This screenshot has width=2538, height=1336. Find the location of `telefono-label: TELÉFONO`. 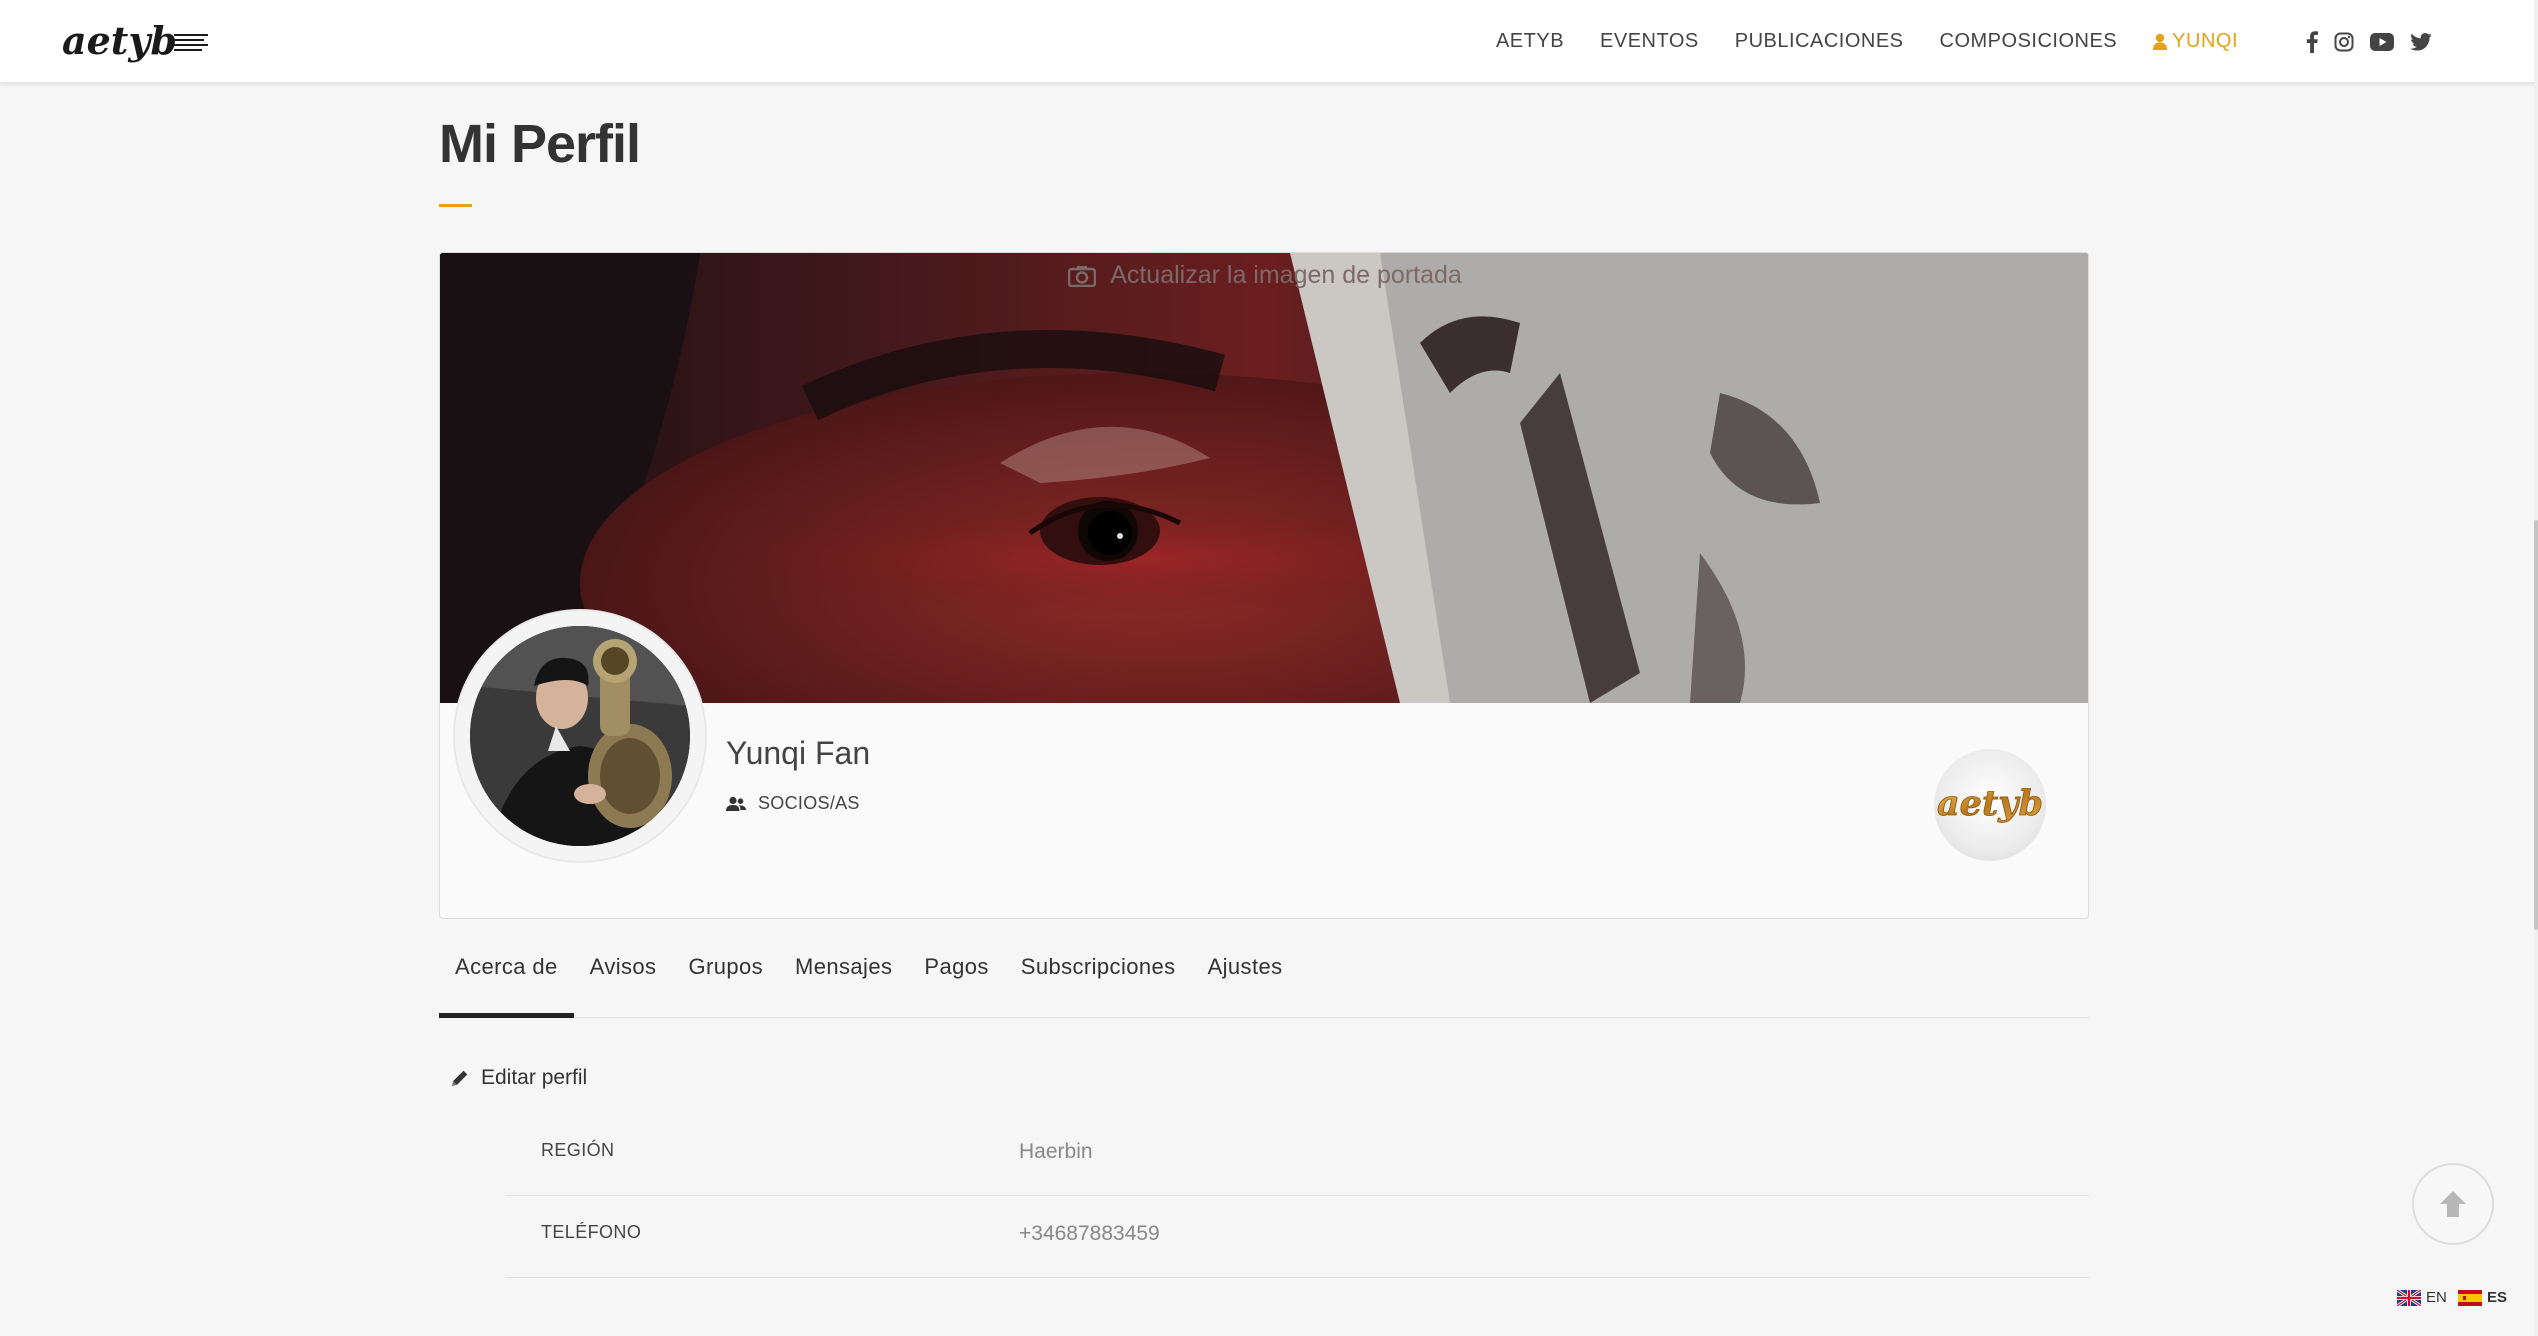

telefono-label: TELÉFONO is located at coordinates (591, 1232).